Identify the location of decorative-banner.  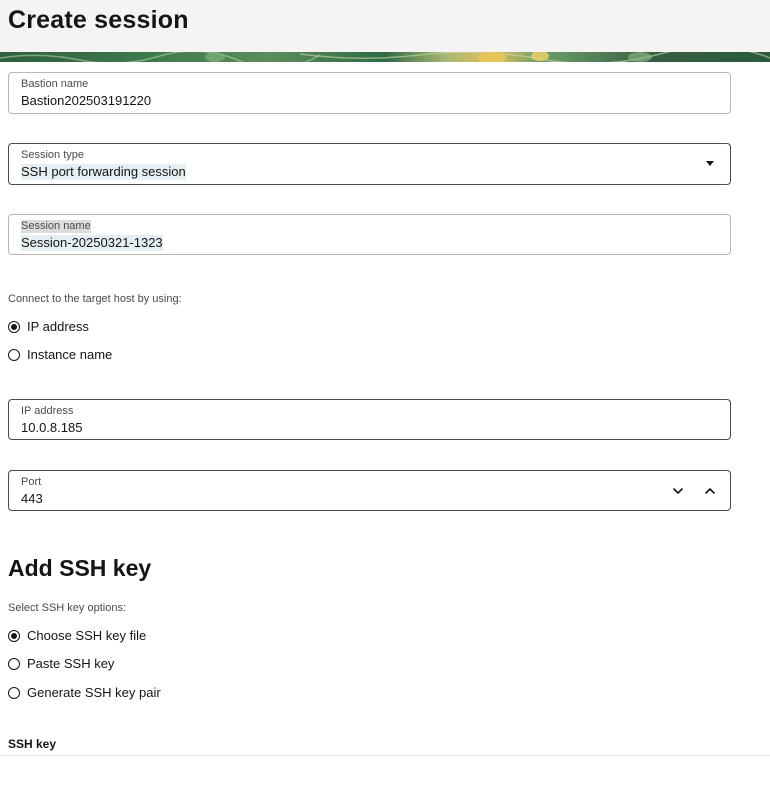
(385, 57).